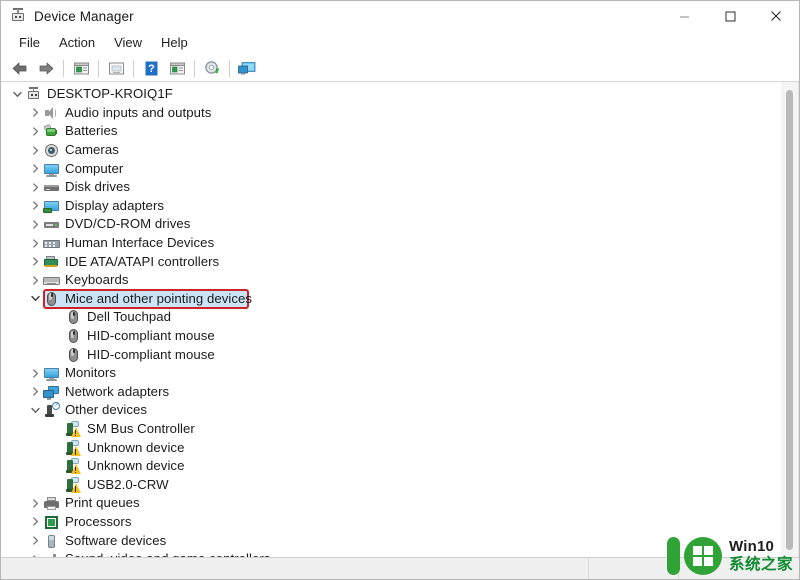  I want to click on tree-item-mice-and-other-pointing-devices: Mice and other pointing devices, so click(399, 298).